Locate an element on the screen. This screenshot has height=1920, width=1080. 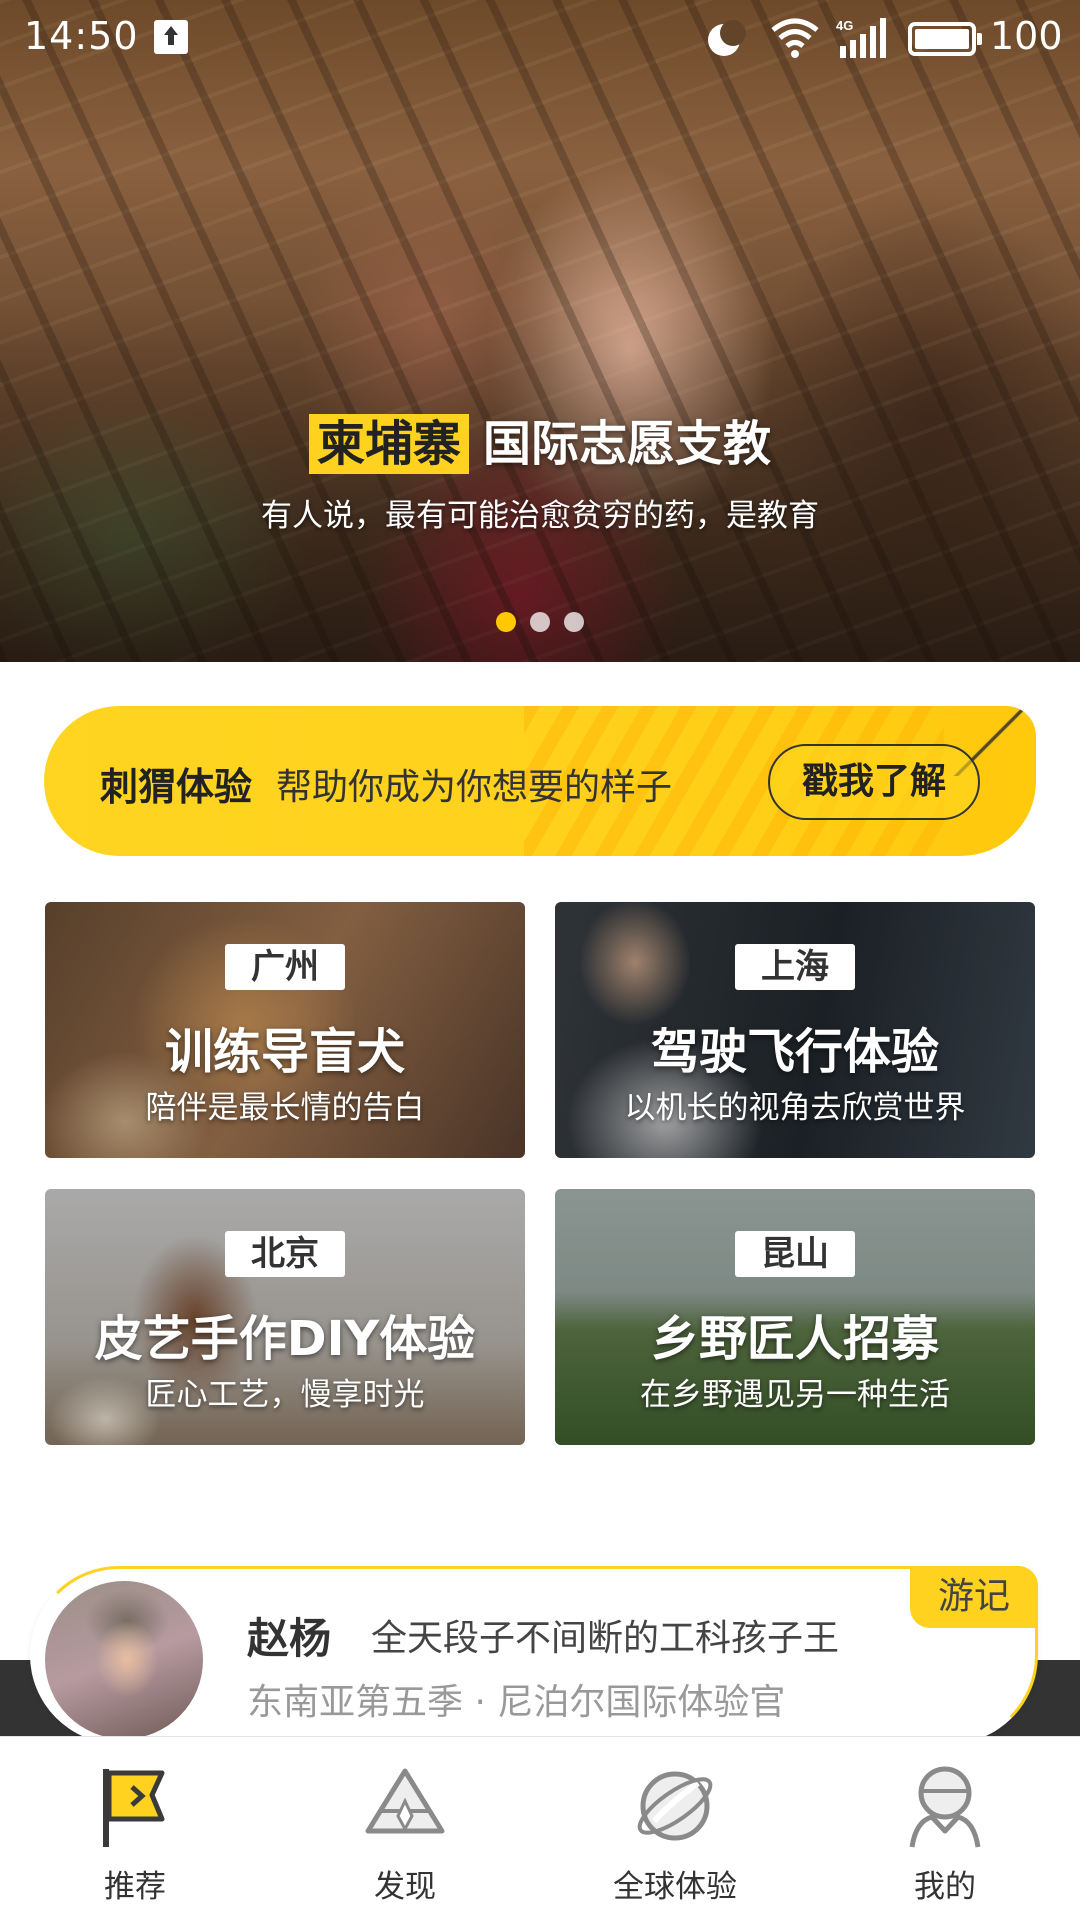
nav-label: 我的 is located at coordinates (945, 1887).